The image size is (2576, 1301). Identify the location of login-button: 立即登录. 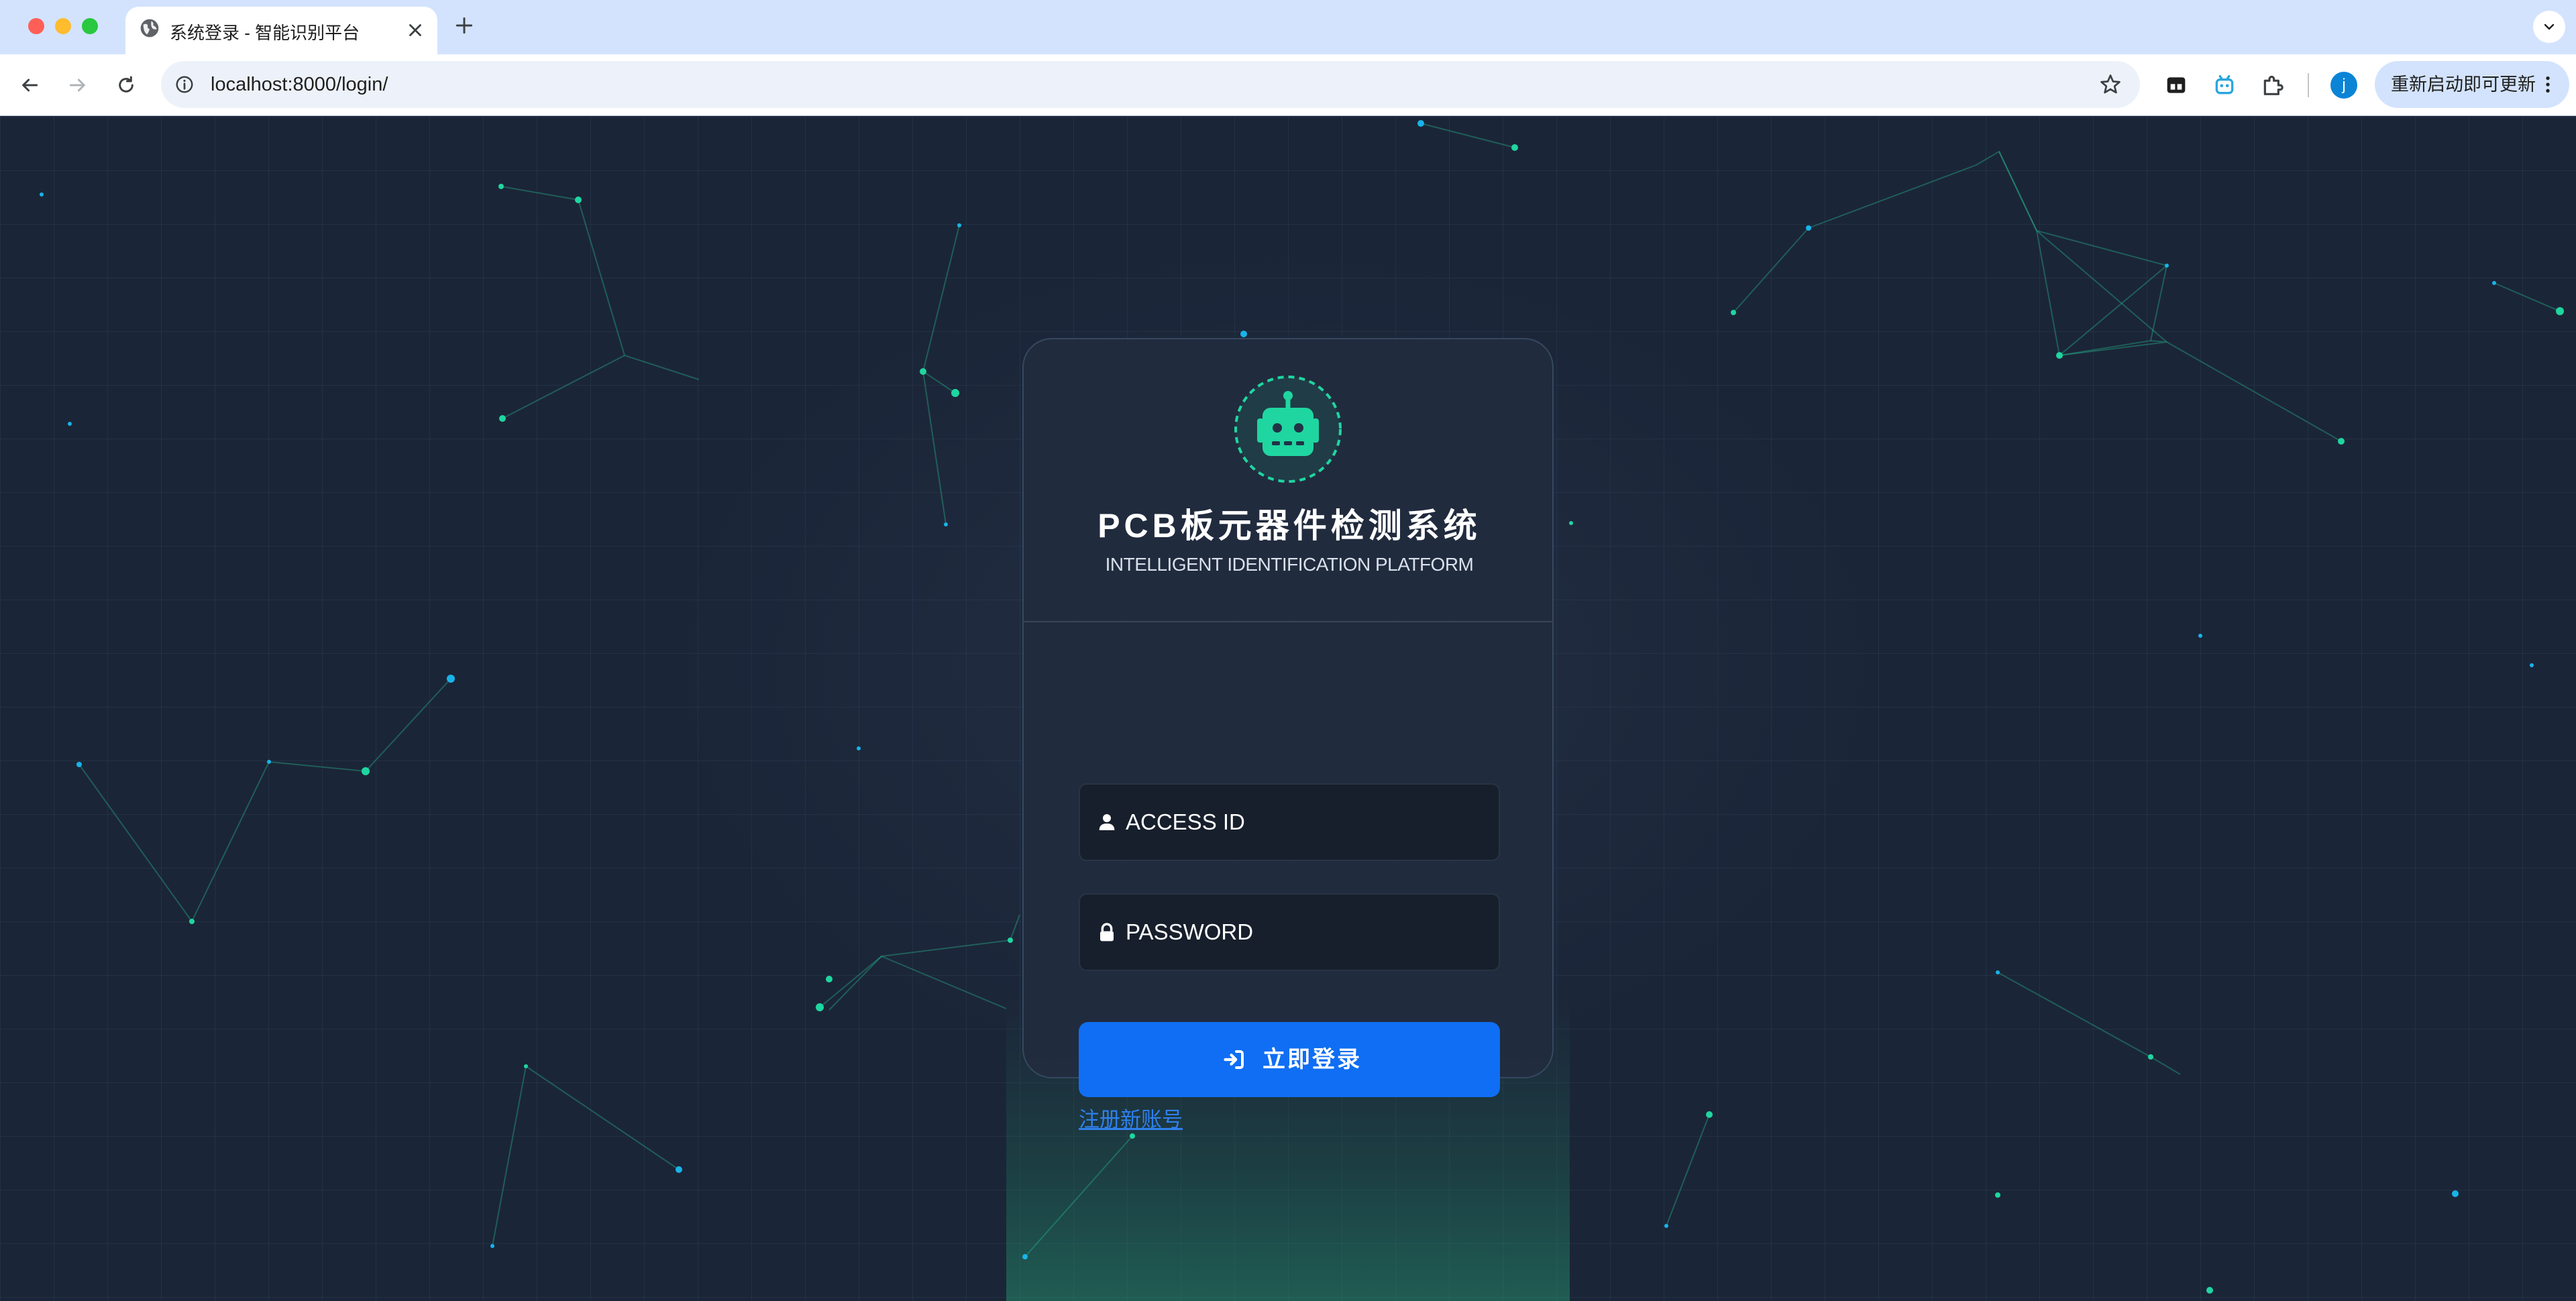
(1289, 1059).